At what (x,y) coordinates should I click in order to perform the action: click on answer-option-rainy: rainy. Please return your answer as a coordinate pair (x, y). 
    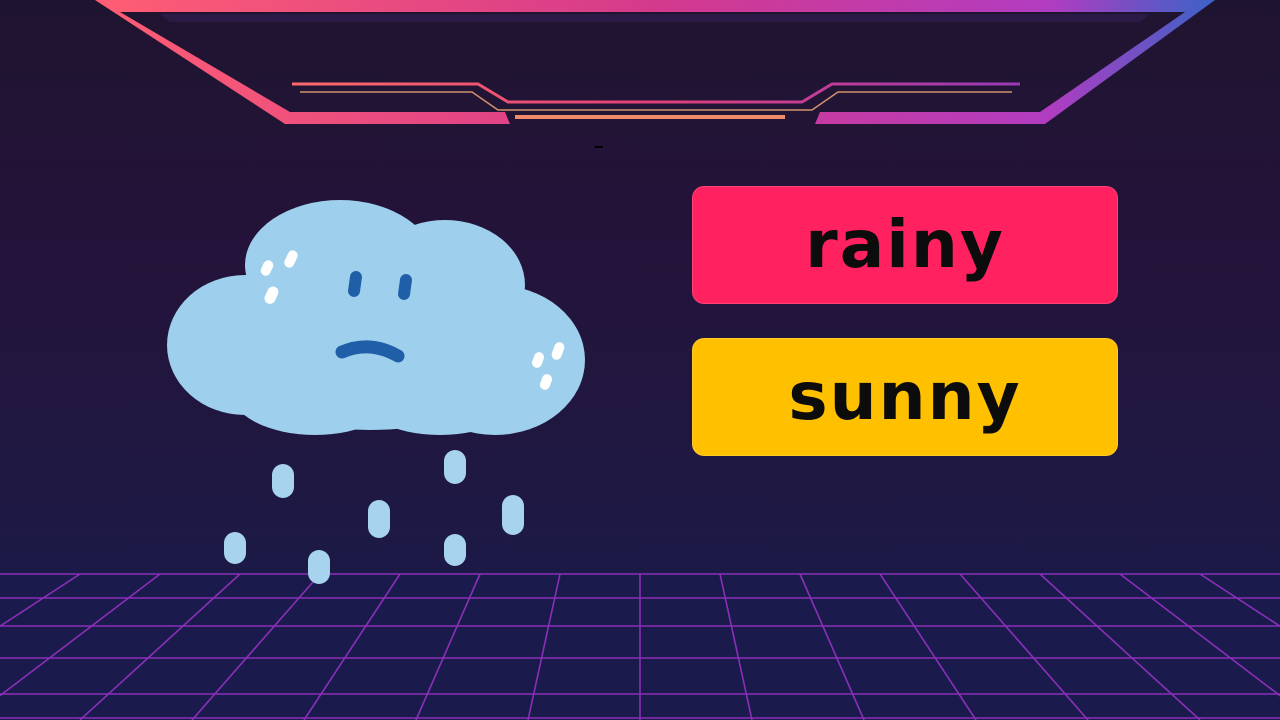
    Looking at the image, I should click on (905, 245).